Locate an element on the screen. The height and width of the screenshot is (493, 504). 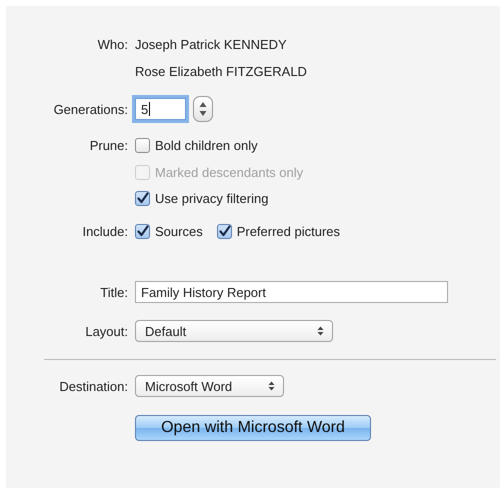
layout-dropdown: Default is located at coordinates (234, 331).